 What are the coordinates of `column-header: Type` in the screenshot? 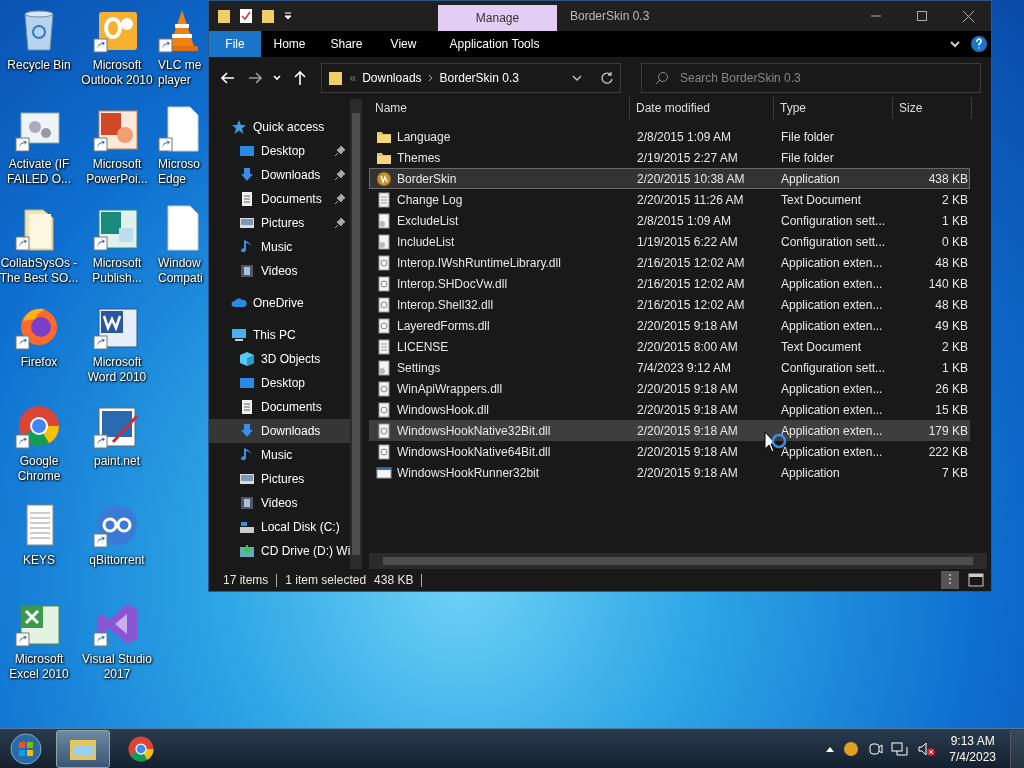 It's located at (833, 108).